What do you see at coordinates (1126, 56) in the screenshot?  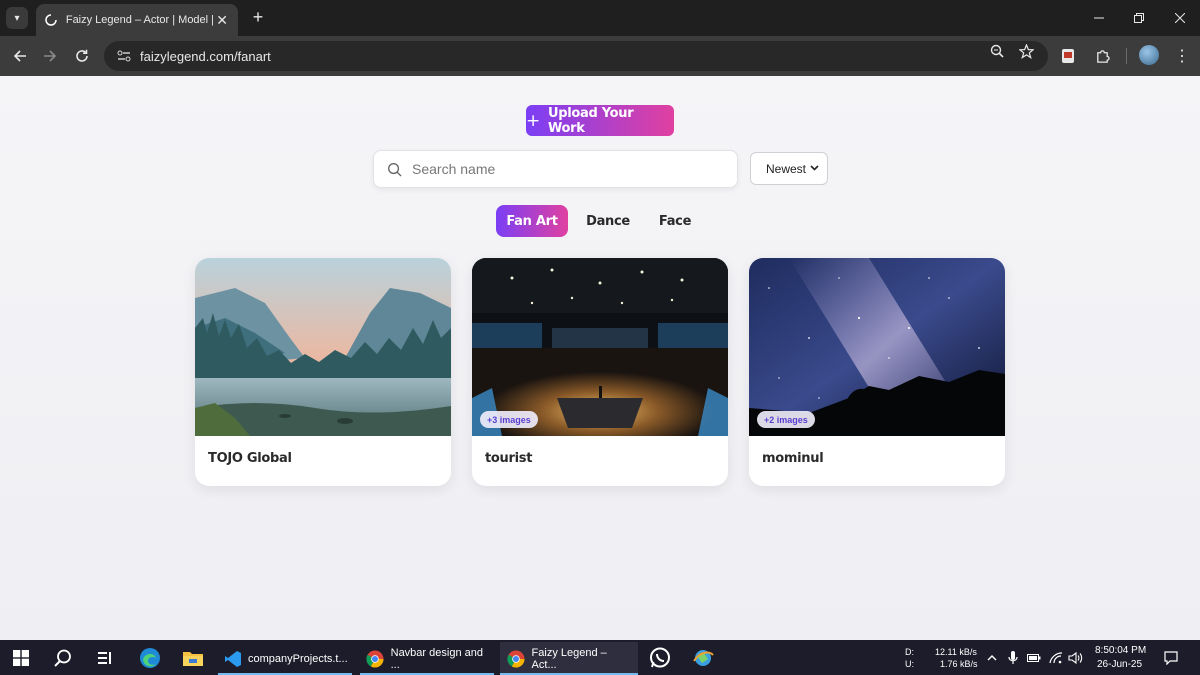 I see `toolbar-divider` at bounding box center [1126, 56].